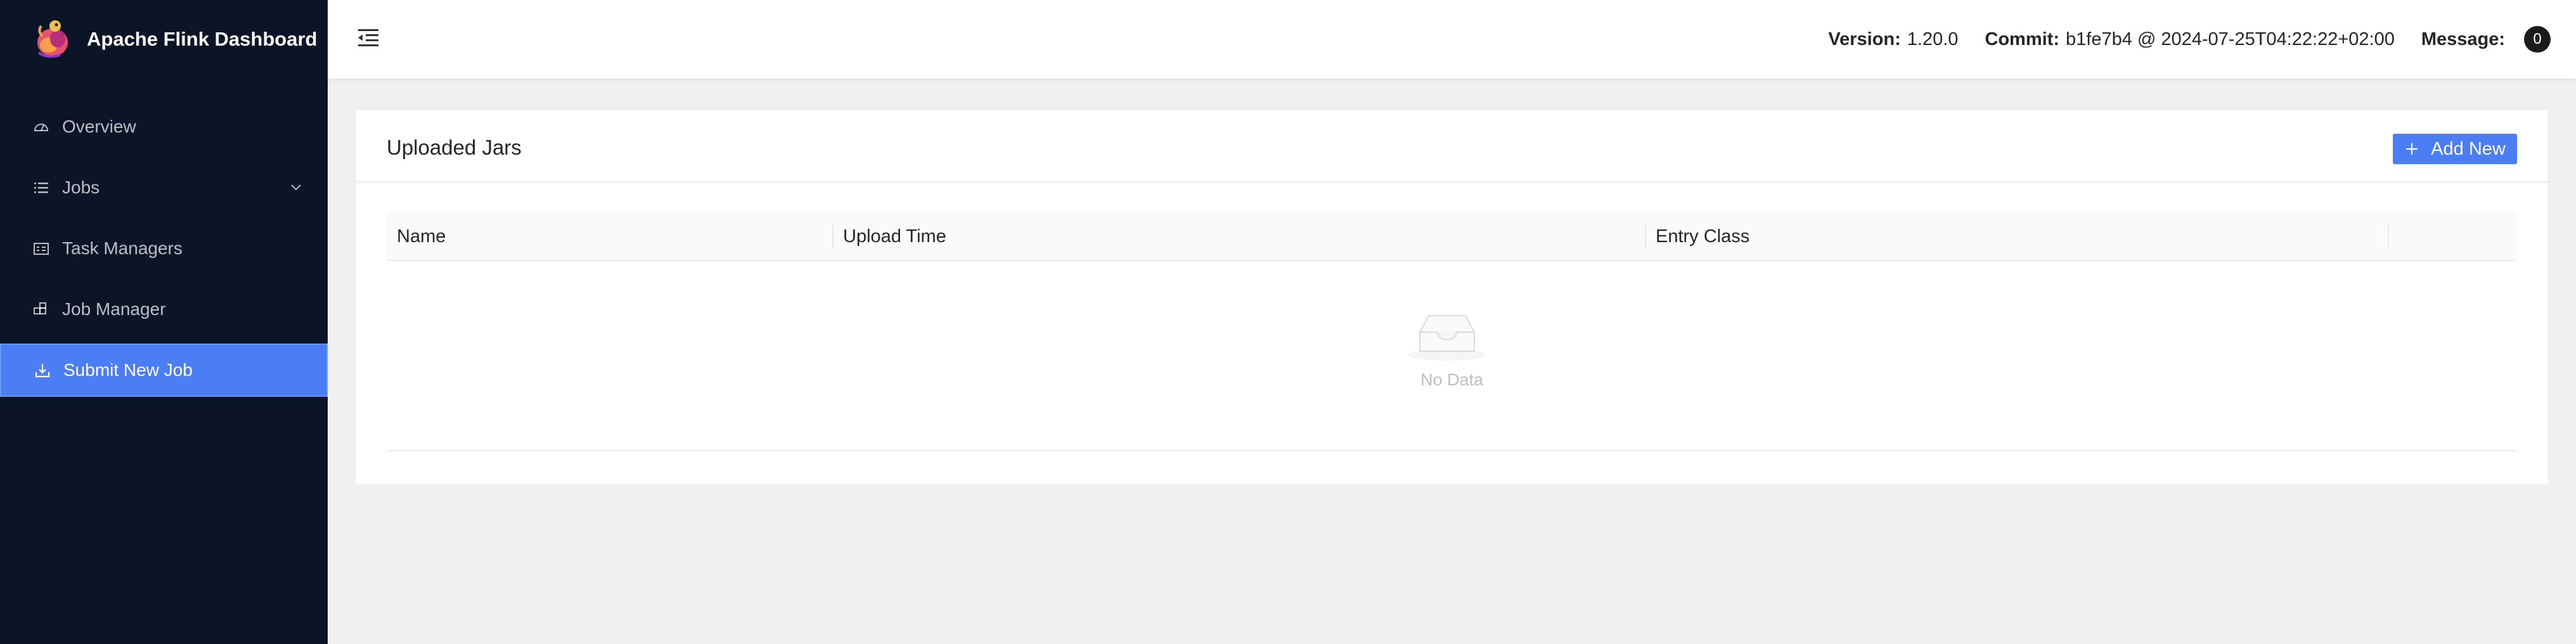 The height and width of the screenshot is (644, 2576). I want to click on column-header-entry-class: Entry Class, so click(1697, 236).